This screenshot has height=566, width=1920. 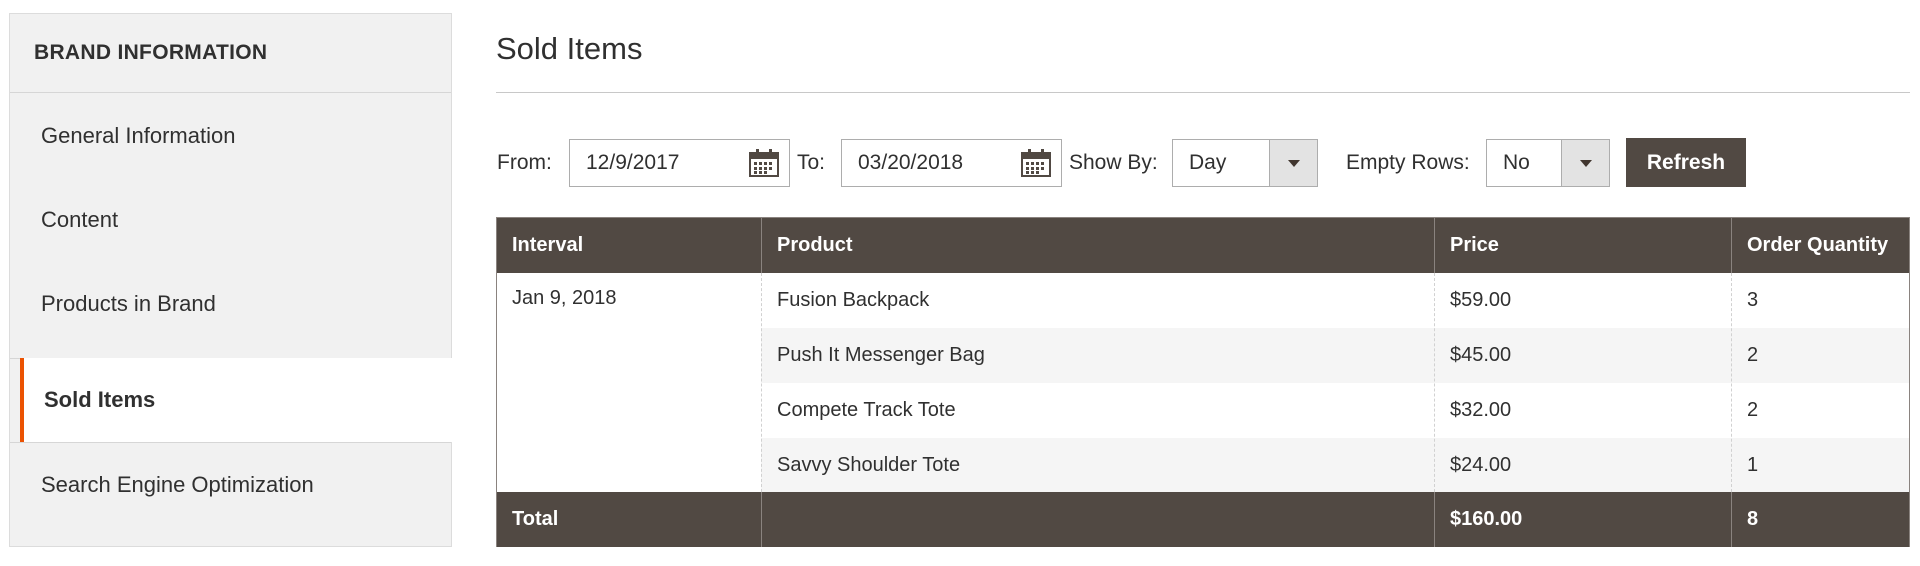 What do you see at coordinates (1481, 410) in the screenshot?
I see `price-cell: $32.00` at bounding box center [1481, 410].